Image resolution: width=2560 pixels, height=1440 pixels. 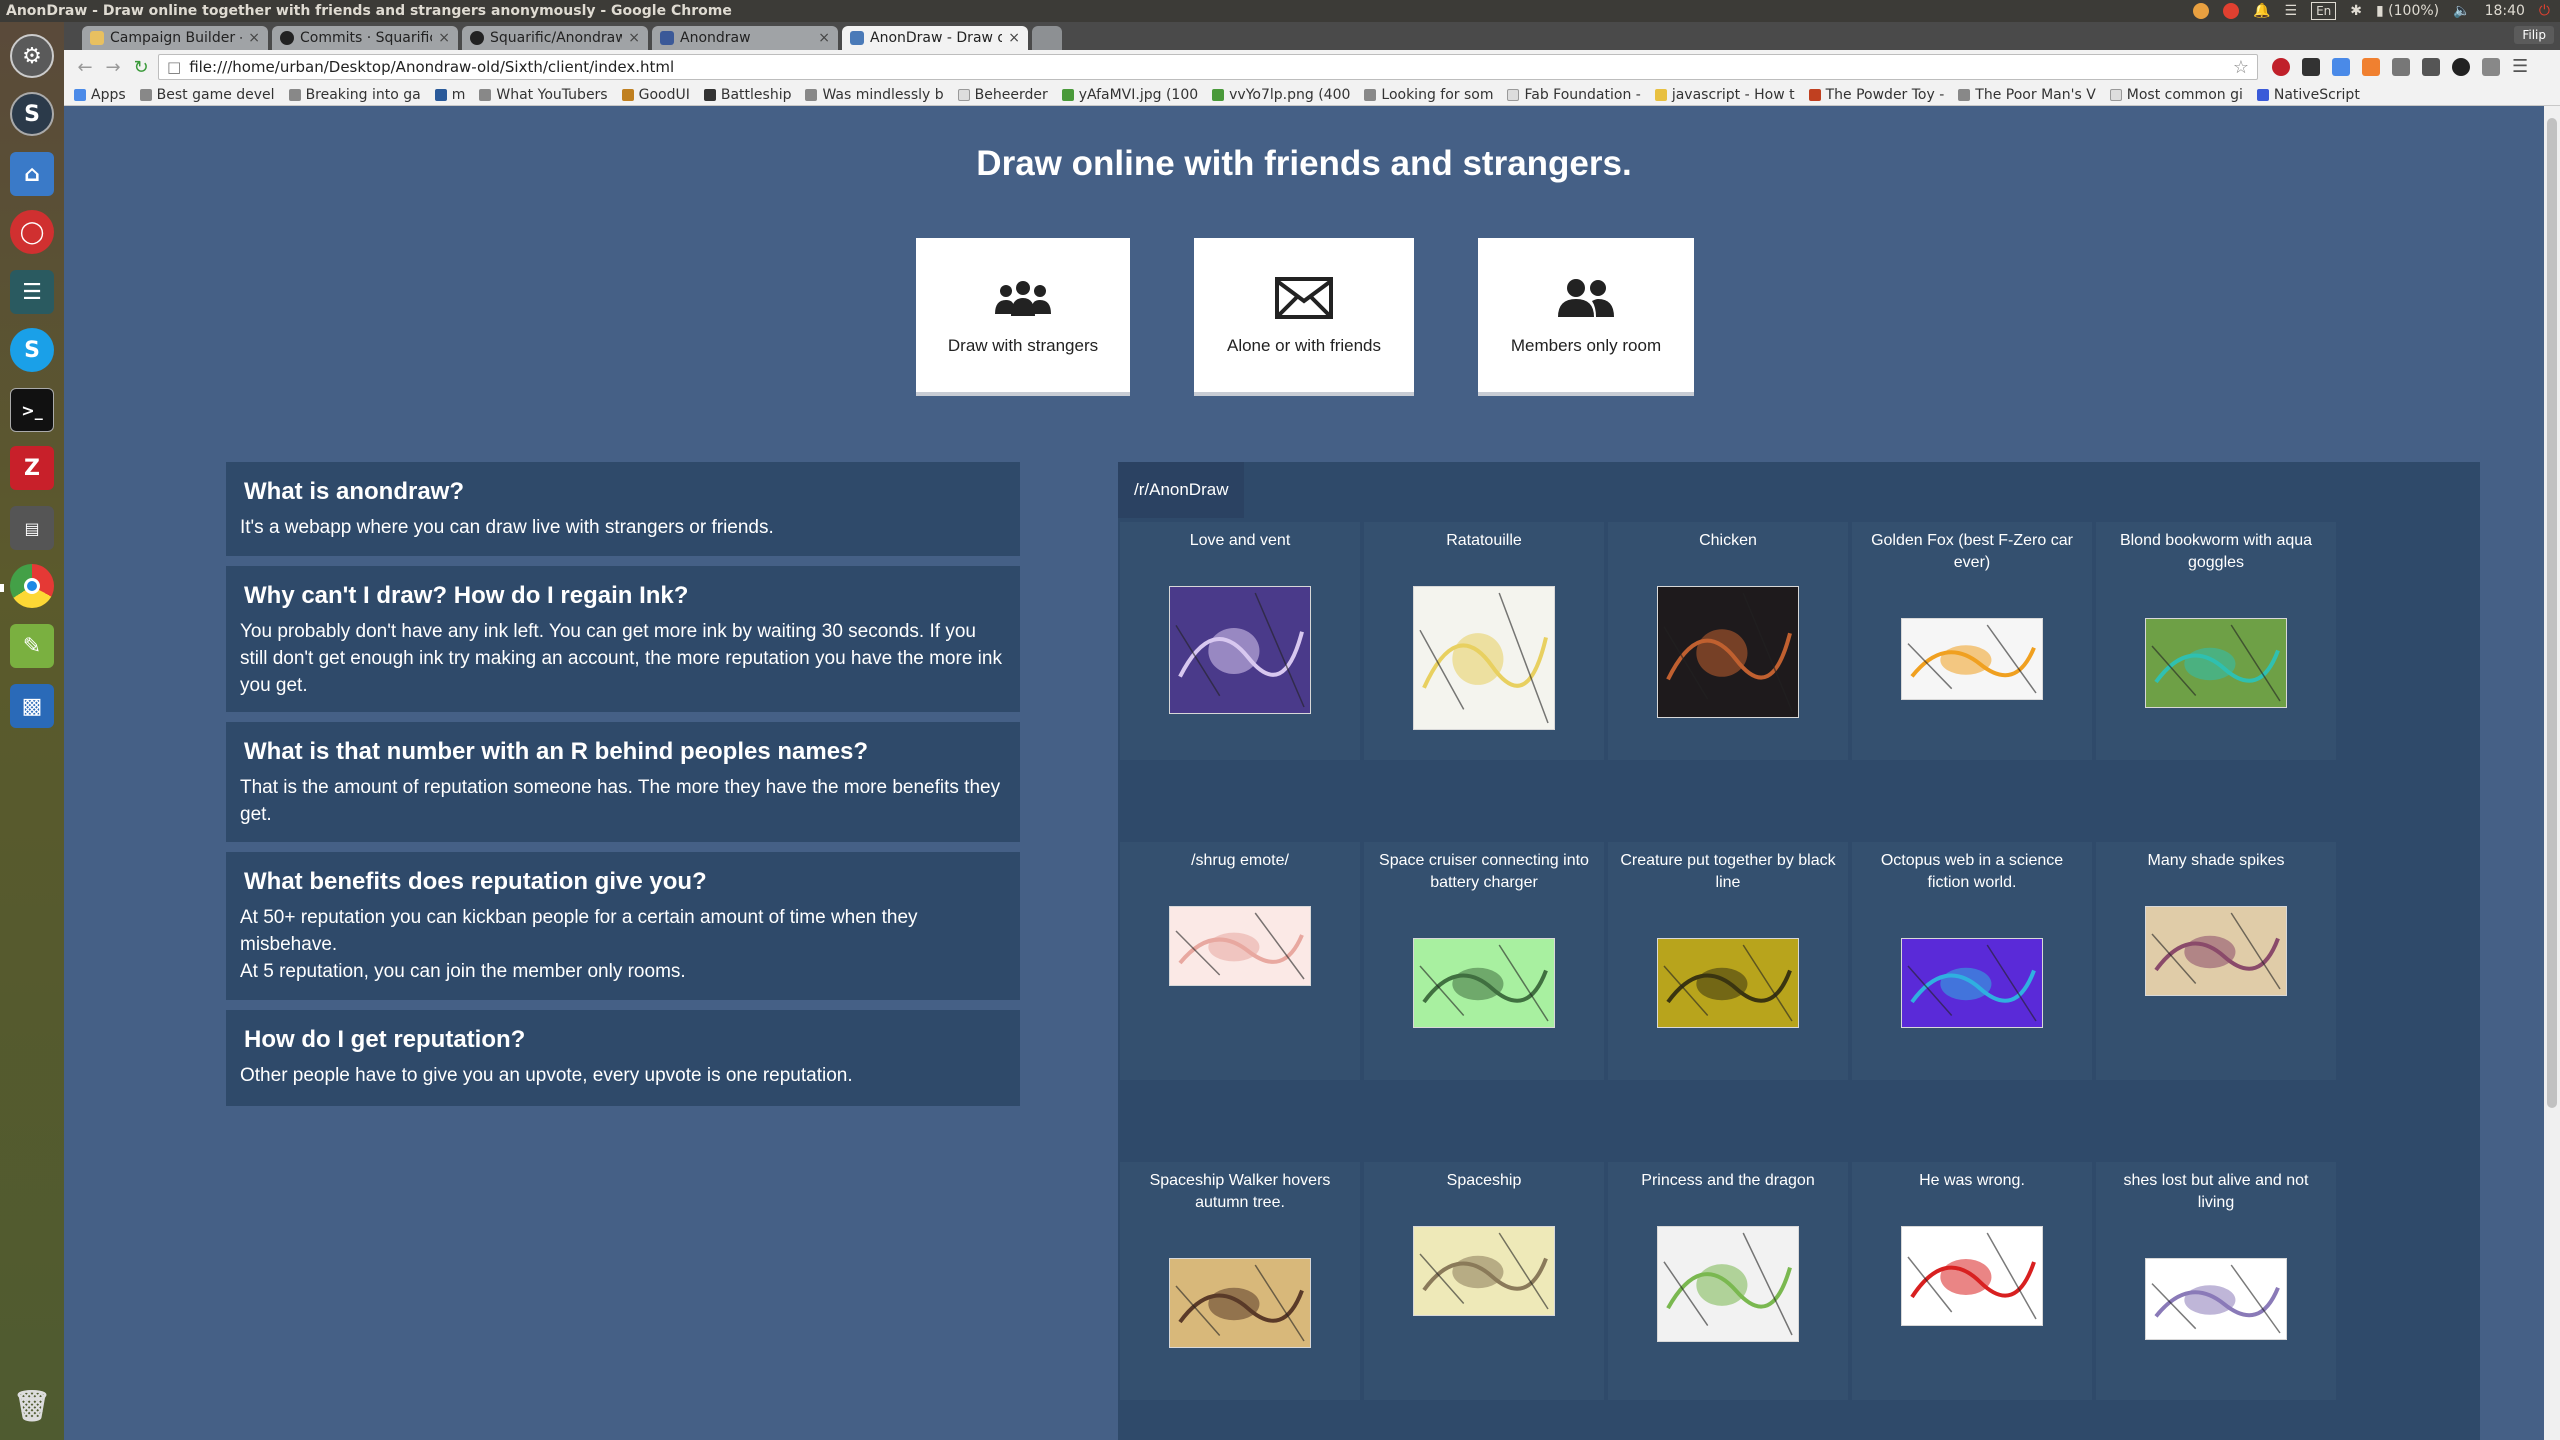 I want to click on bookmark-apps: Apps, so click(x=100, y=95).